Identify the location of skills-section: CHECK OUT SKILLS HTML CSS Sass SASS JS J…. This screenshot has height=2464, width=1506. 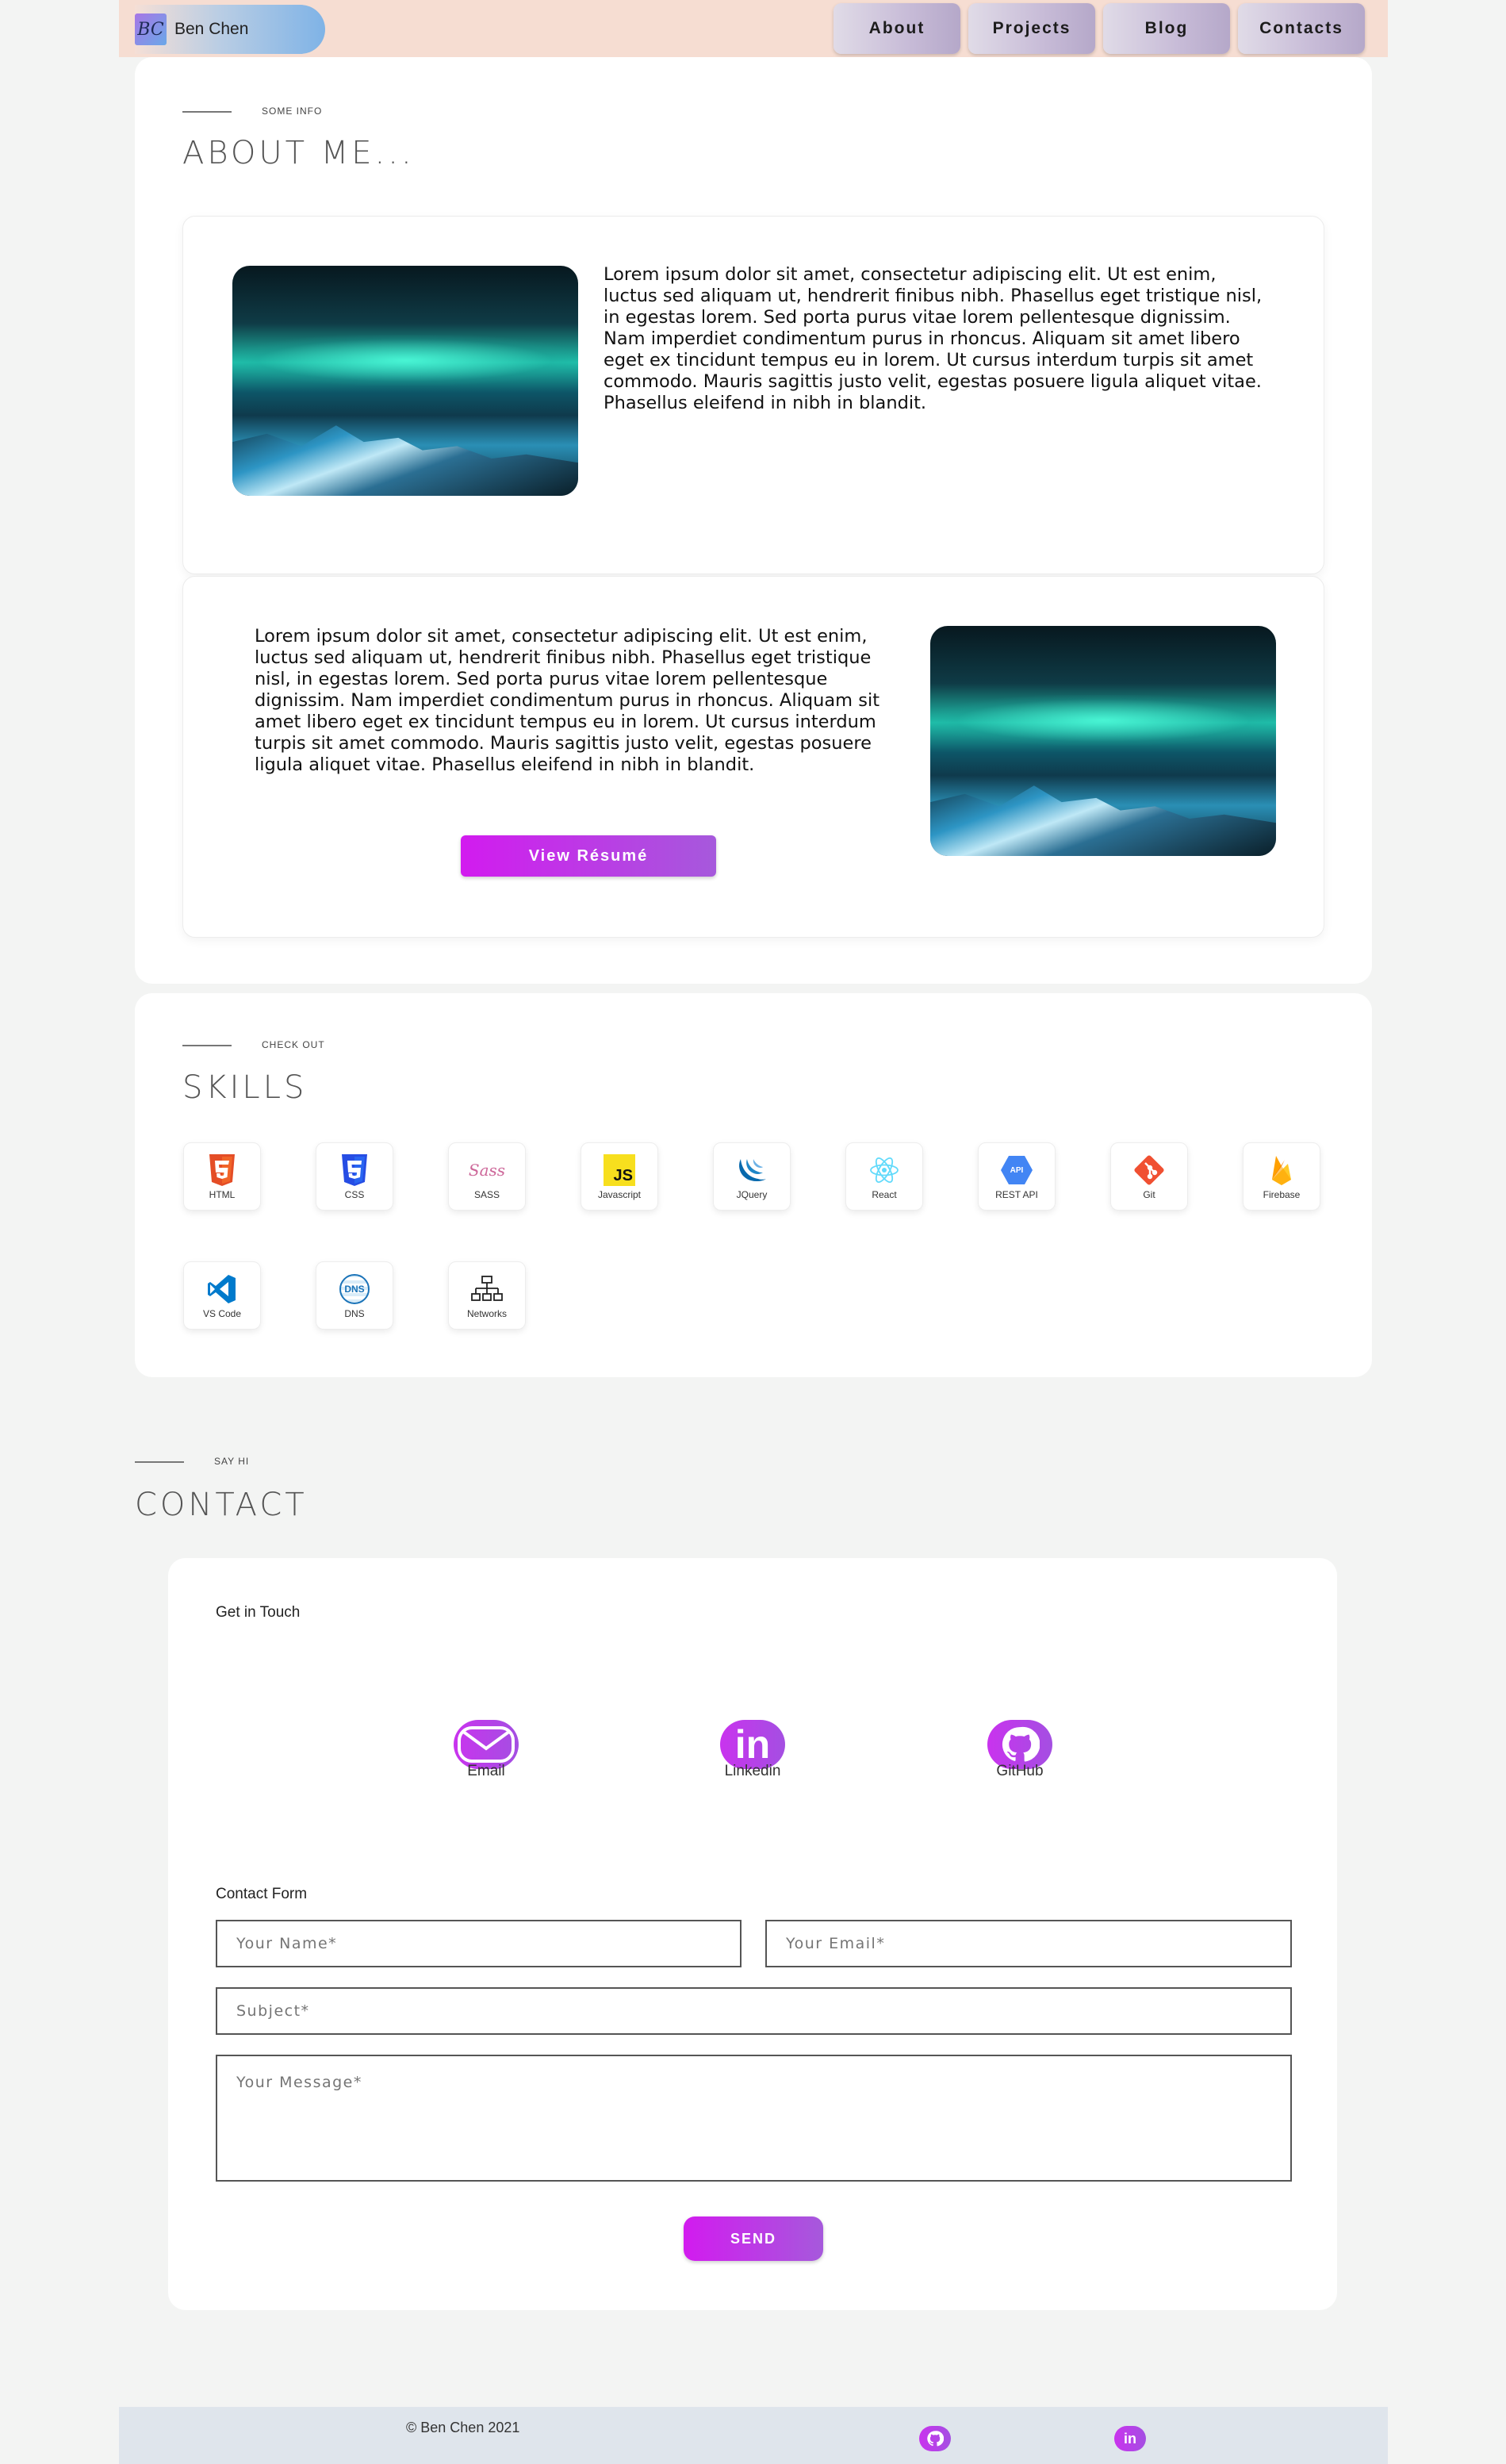
(753, 1185).